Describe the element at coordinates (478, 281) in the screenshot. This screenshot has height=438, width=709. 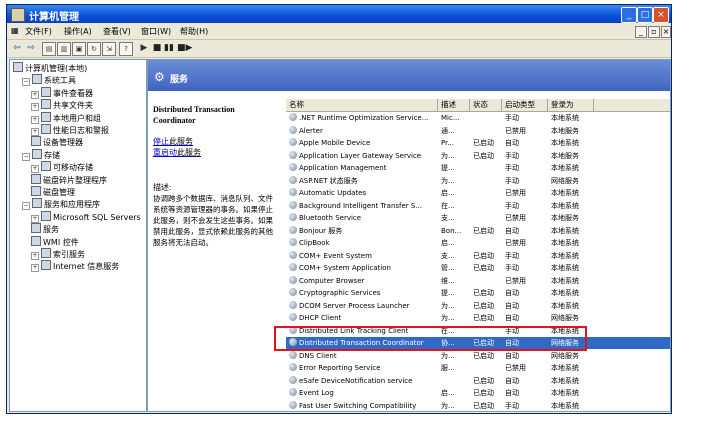
I see `service-row: Computer Browser 维... 已禁用 本地系统` at that location.